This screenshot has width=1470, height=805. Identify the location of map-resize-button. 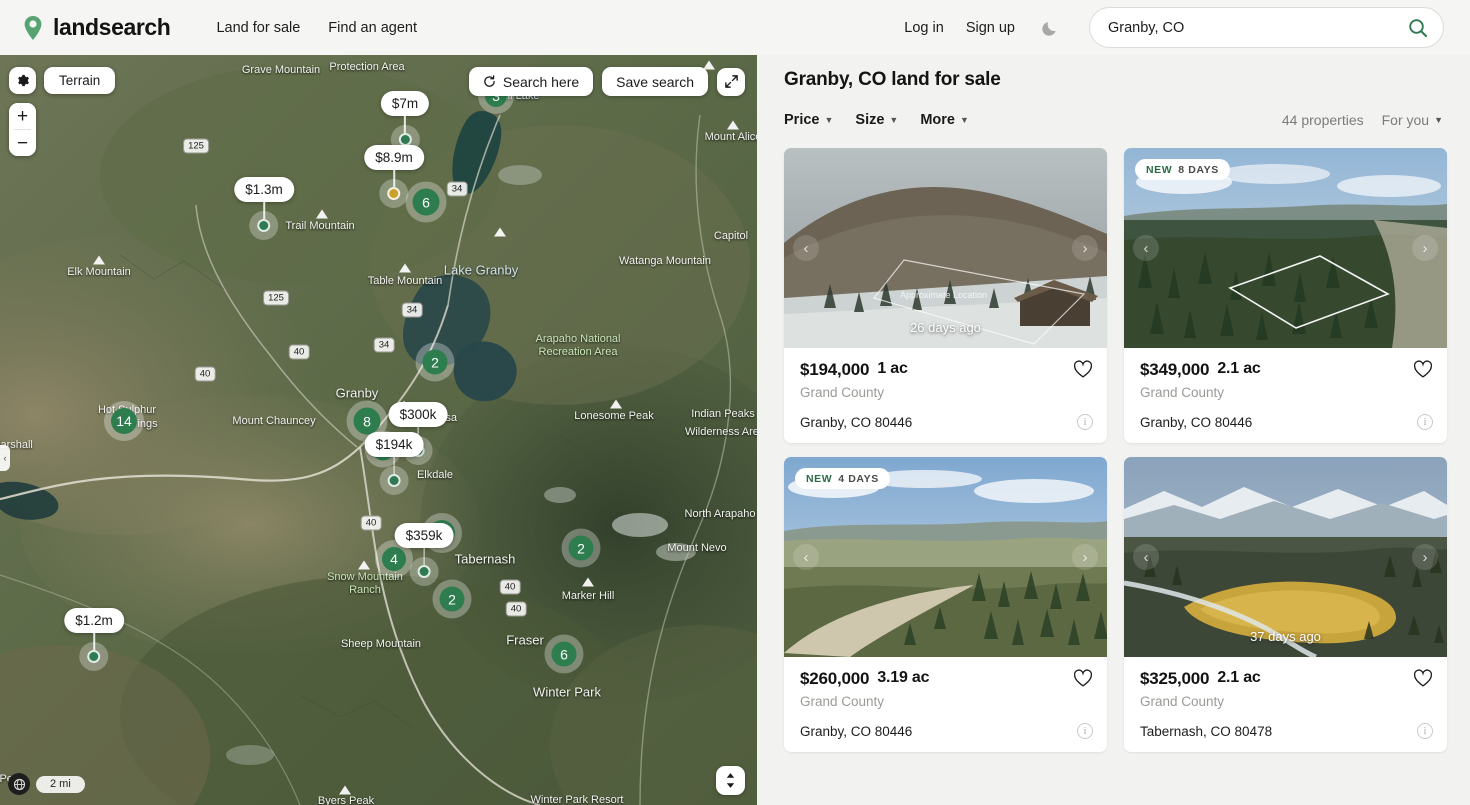
(730, 780).